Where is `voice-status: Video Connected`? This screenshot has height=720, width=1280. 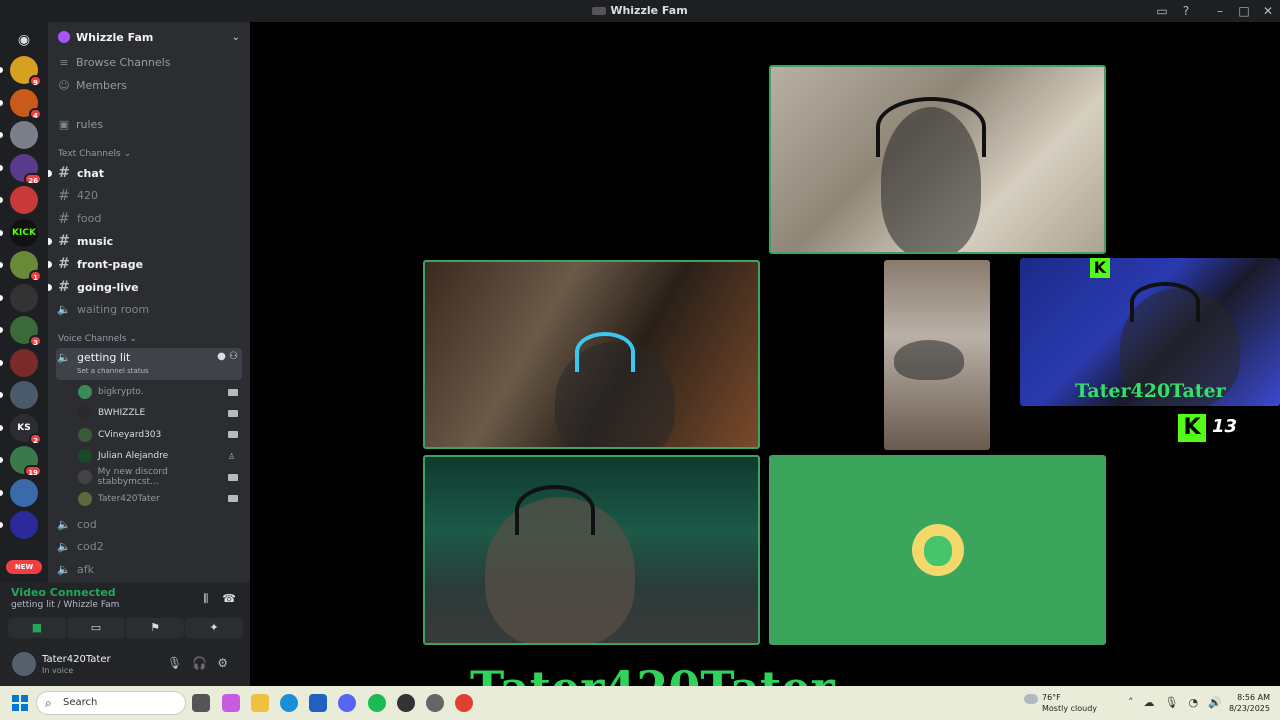
voice-status: Video Connected is located at coordinates (63, 592).